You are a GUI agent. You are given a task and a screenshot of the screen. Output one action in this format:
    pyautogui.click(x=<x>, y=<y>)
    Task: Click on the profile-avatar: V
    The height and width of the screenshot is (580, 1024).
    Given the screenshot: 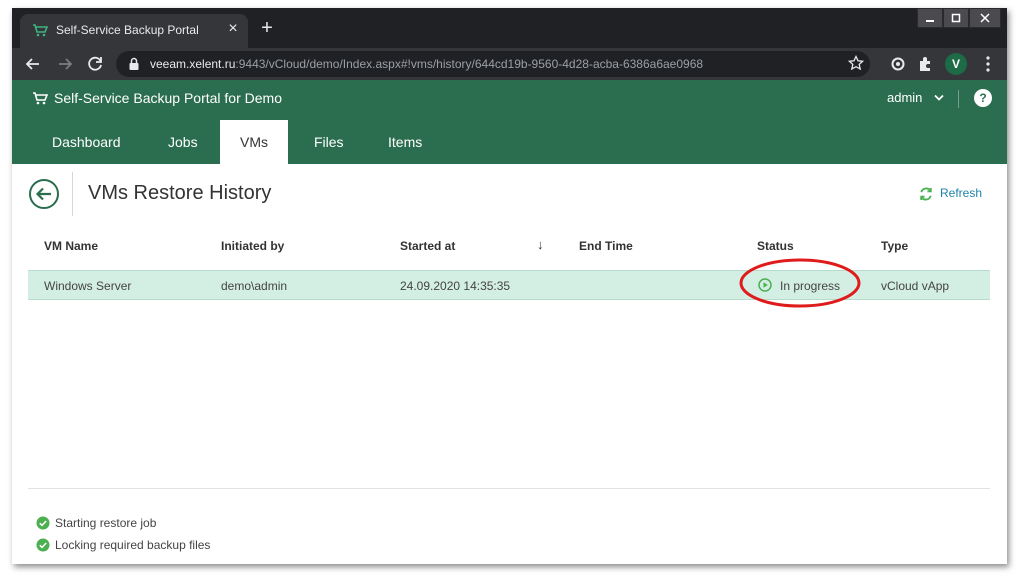 What is the action you would take?
    pyautogui.click(x=956, y=64)
    